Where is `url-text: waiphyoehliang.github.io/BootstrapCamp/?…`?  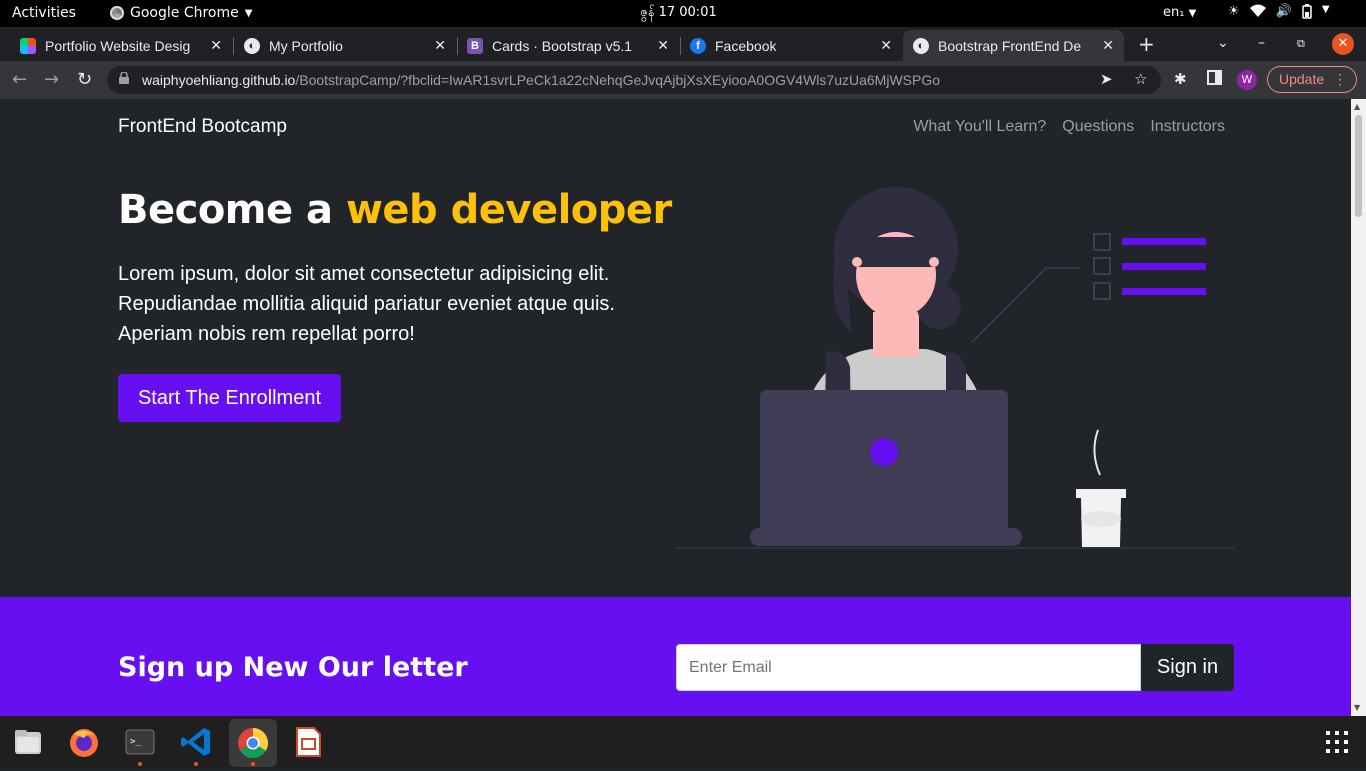
url-text: waiphyoehliang.github.io/BootstrapCamp/?… is located at coordinates (541, 80).